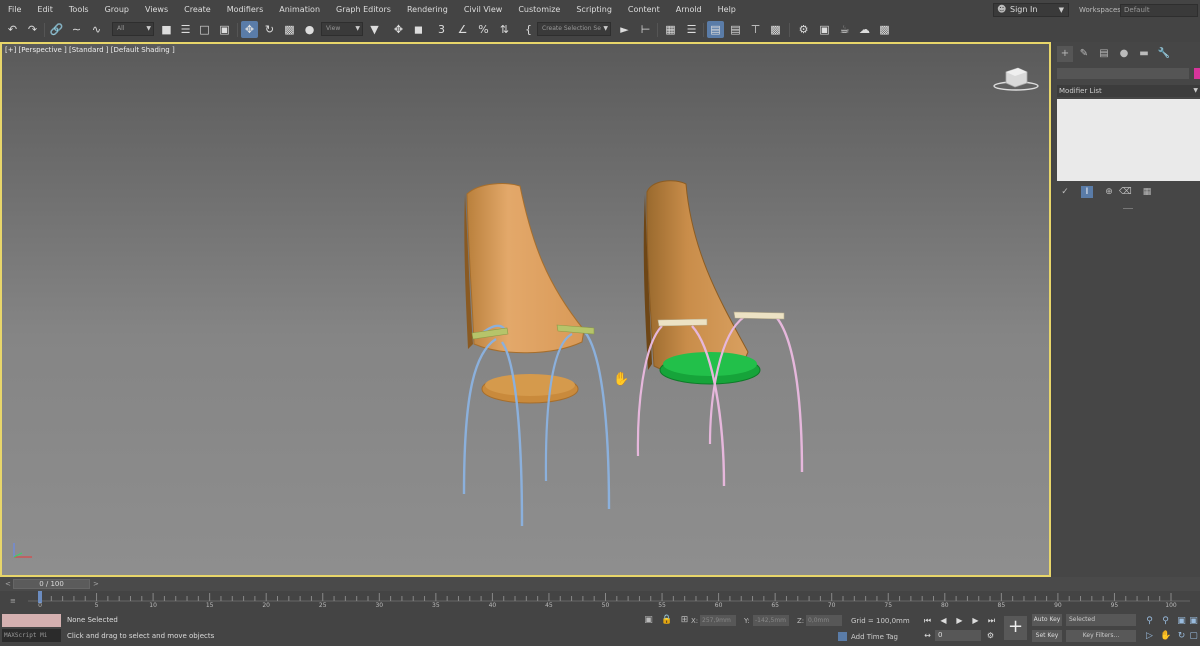 This screenshot has height=646, width=1200. What do you see at coordinates (991, 620) in the screenshot?
I see `go-to-end-icon: ⏭` at bounding box center [991, 620].